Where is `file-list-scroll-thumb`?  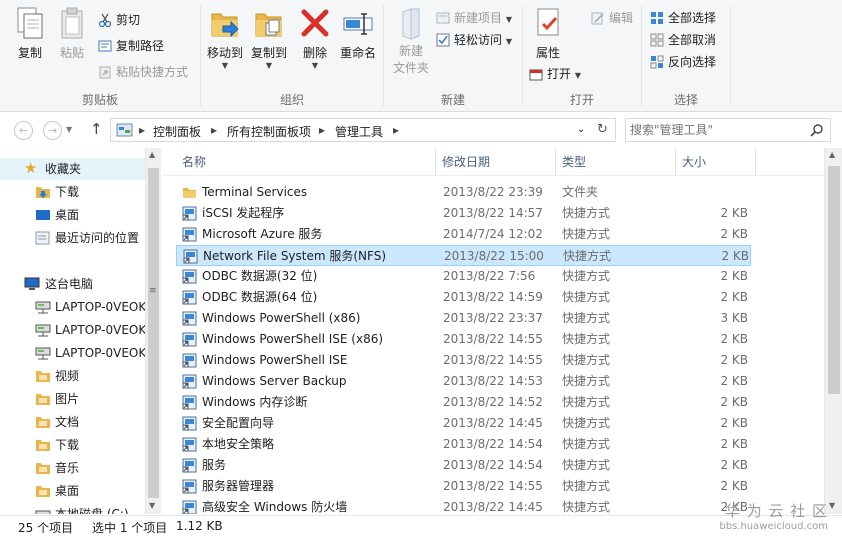
file-list-scroll-thumb is located at coordinates (834, 280).